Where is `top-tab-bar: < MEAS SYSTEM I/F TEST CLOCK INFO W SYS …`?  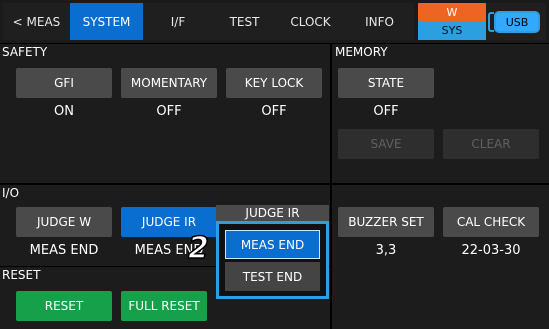 top-tab-bar: < MEAS SYSTEM I/F TEST CLOCK INFO W SYS … is located at coordinates (274, 21).